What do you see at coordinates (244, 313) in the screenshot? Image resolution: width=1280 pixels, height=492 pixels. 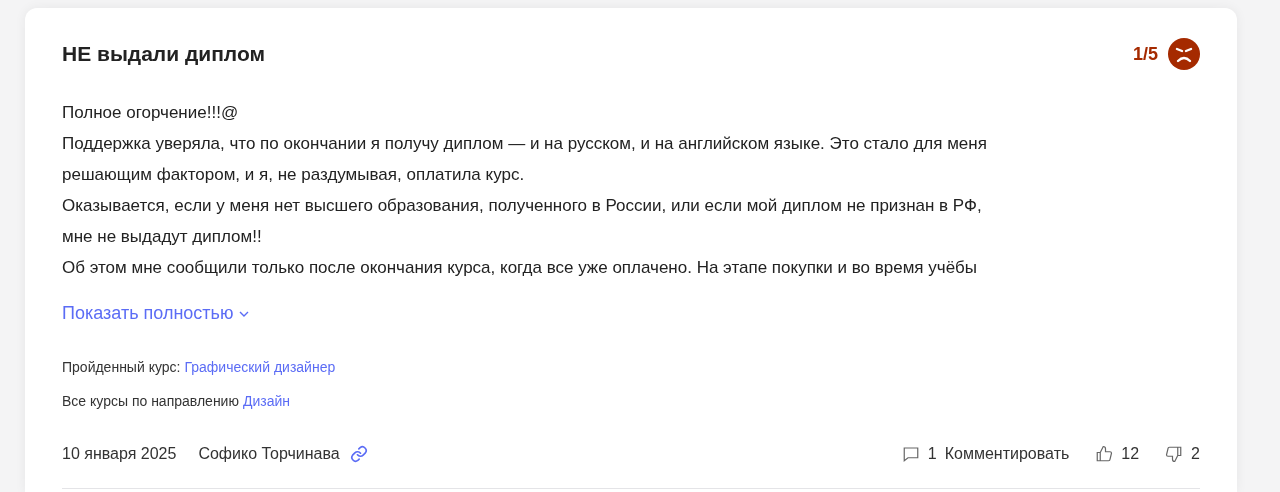 I see `chevron-down-icon` at bounding box center [244, 313].